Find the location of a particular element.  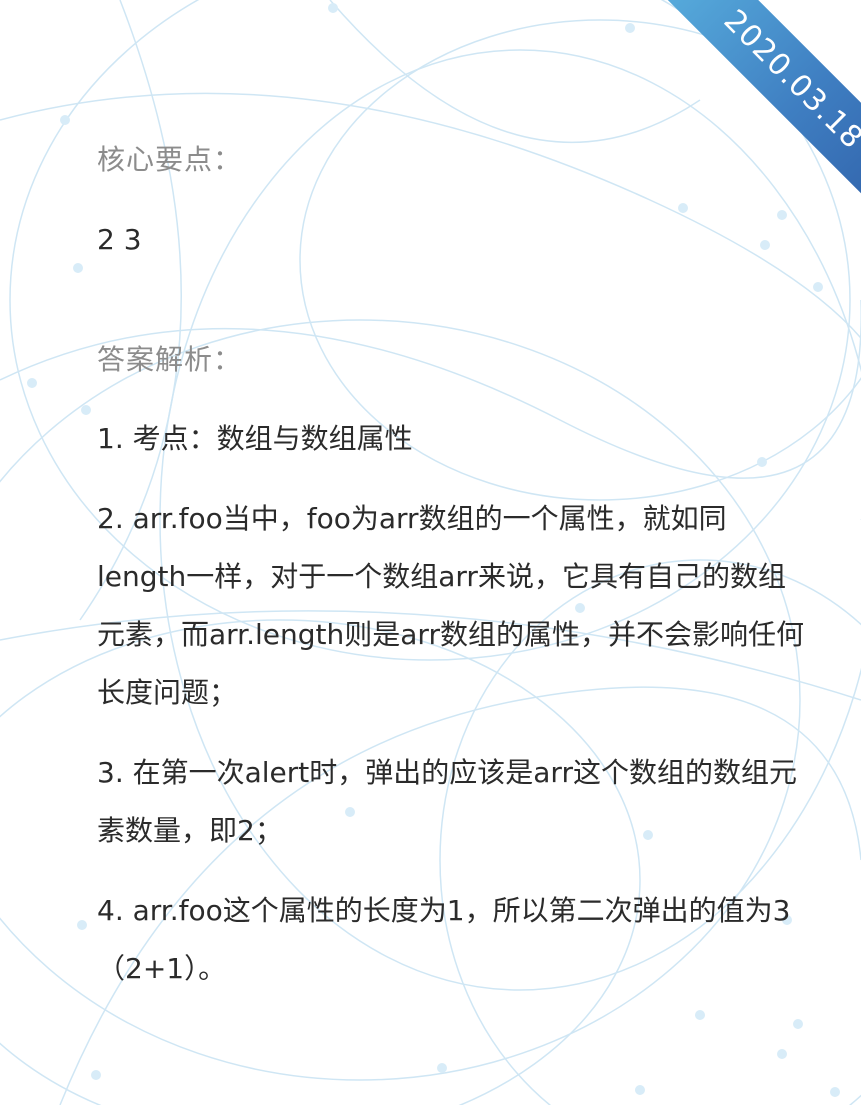

analysis-paragraph-4: 4. arr.foo这个属性的长度为1，所以第二次弹出的值为3（2+1）。 is located at coordinates (444, 939).